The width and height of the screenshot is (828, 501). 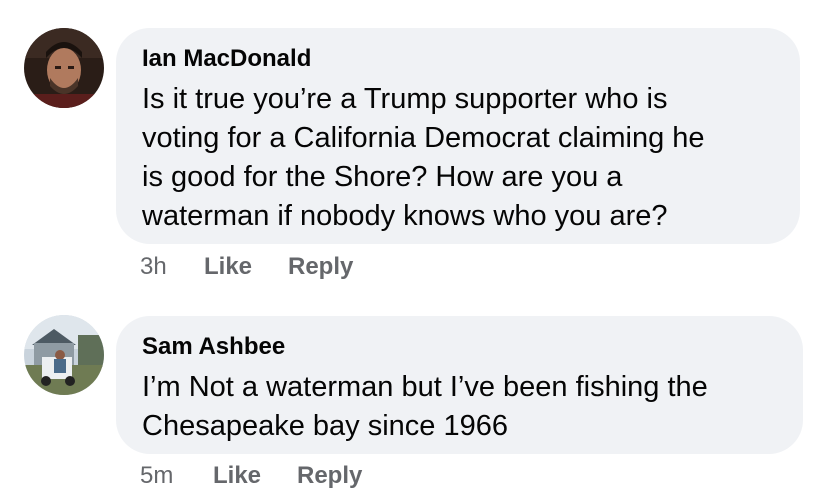 I want to click on comment-timestamp: 5m, so click(x=156, y=476).